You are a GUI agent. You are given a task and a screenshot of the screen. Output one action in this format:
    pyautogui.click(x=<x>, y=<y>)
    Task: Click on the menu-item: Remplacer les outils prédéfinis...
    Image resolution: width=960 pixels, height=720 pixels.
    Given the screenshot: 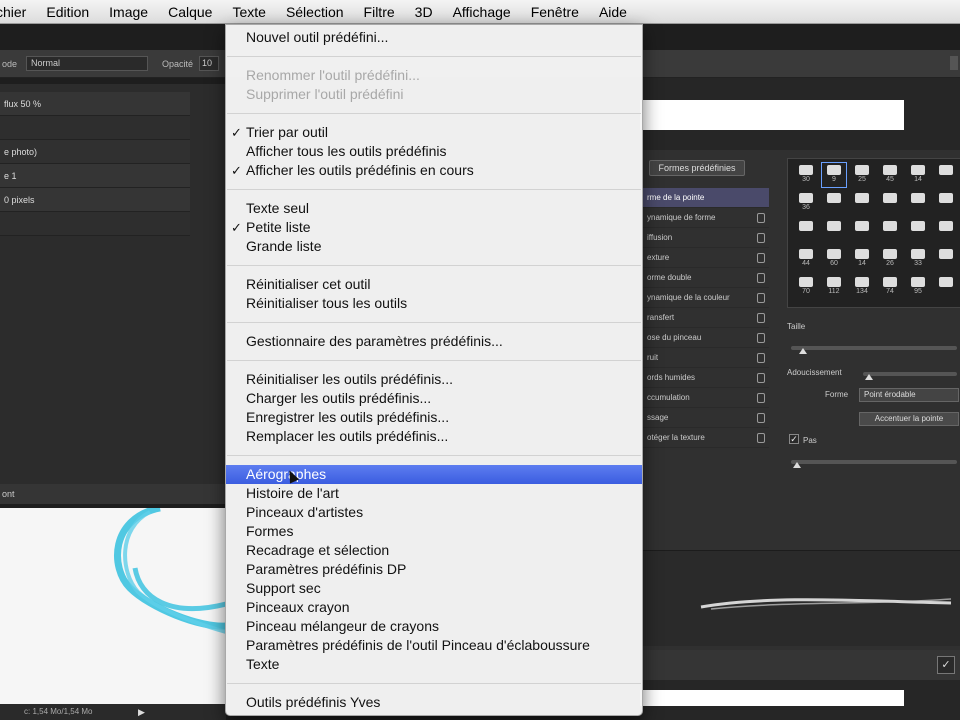 What is the action you would take?
    pyautogui.click(x=434, y=436)
    